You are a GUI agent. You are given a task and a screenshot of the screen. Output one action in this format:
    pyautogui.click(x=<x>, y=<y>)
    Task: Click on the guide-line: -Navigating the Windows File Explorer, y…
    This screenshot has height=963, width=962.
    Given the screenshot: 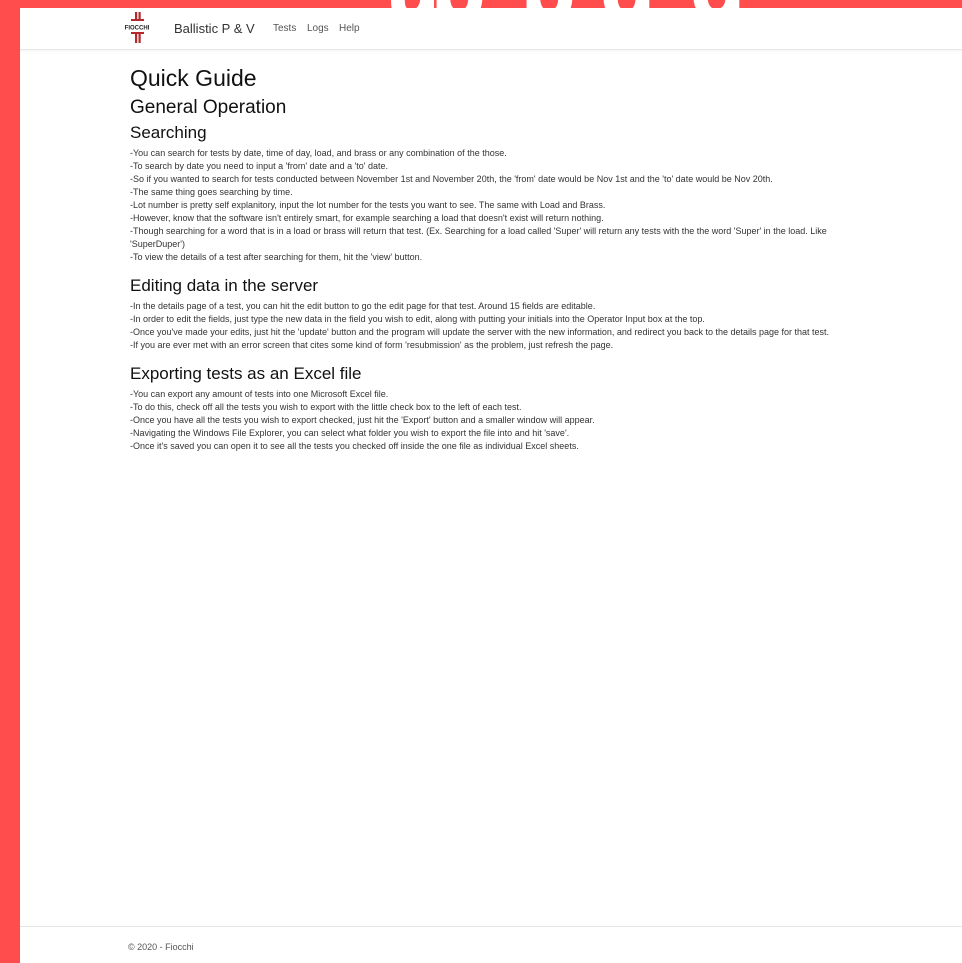 What is the action you would take?
    pyautogui.click(x=350, y=433)
    